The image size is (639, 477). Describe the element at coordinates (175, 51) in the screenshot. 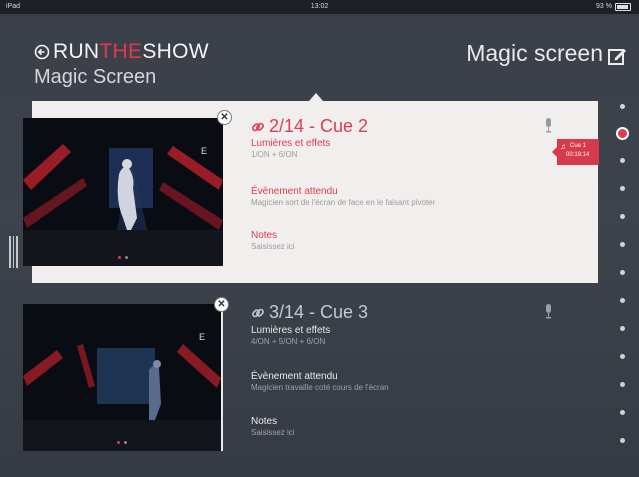

I see `logo-show: SHOW` at that location.